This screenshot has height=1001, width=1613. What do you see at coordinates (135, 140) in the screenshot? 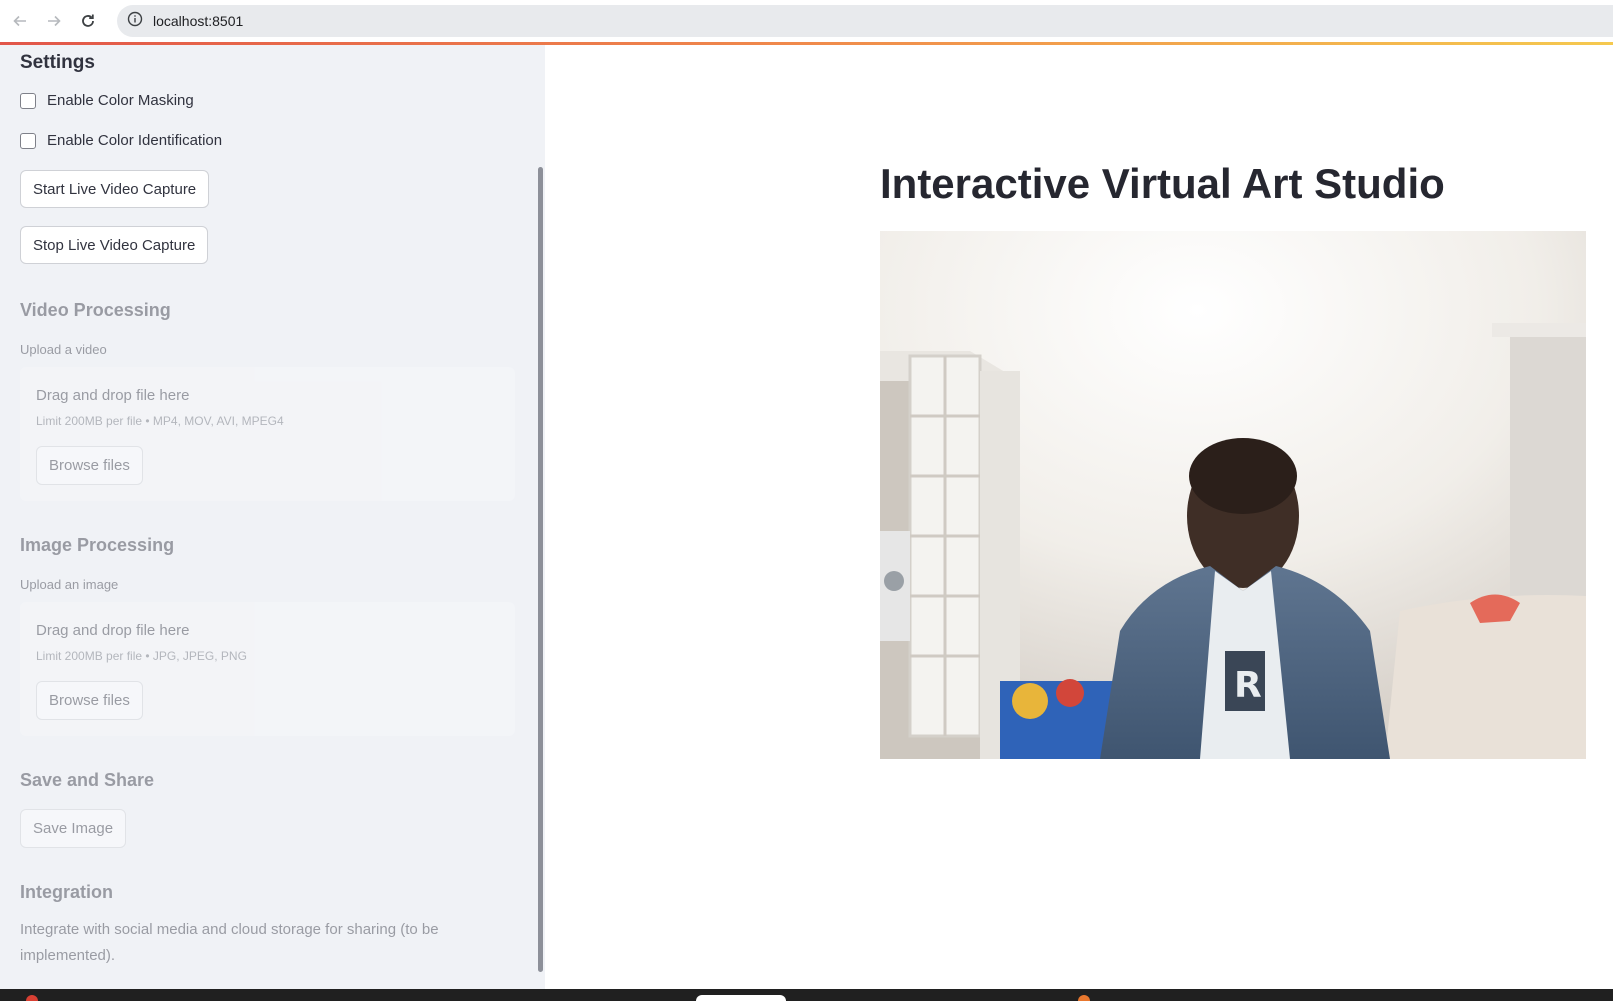
I see `checkbox-label: Enable Color Identification` at bounding box center [135, 140].